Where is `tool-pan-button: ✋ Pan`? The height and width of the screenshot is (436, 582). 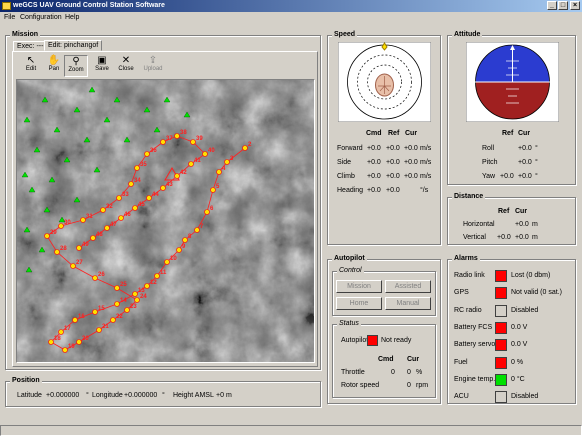 tool-pan-button: ✋ Pan is located at coordinates (54, 66).